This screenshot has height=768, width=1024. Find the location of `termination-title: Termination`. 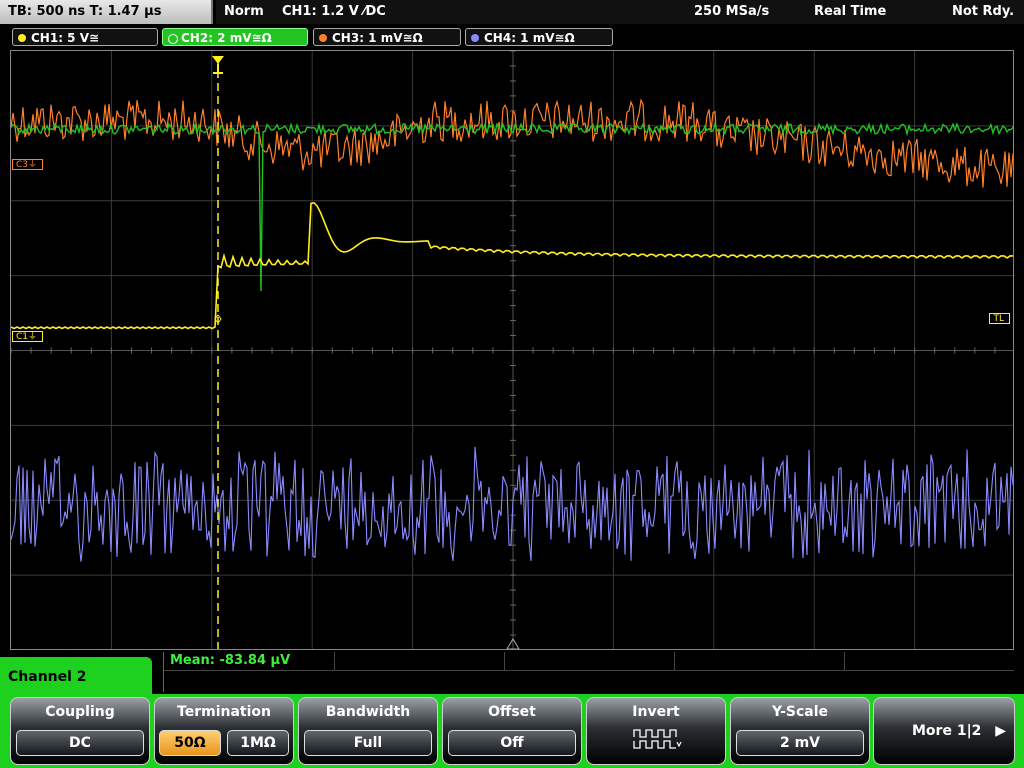

termination-title: Termination is located at coordinates (224, 712).